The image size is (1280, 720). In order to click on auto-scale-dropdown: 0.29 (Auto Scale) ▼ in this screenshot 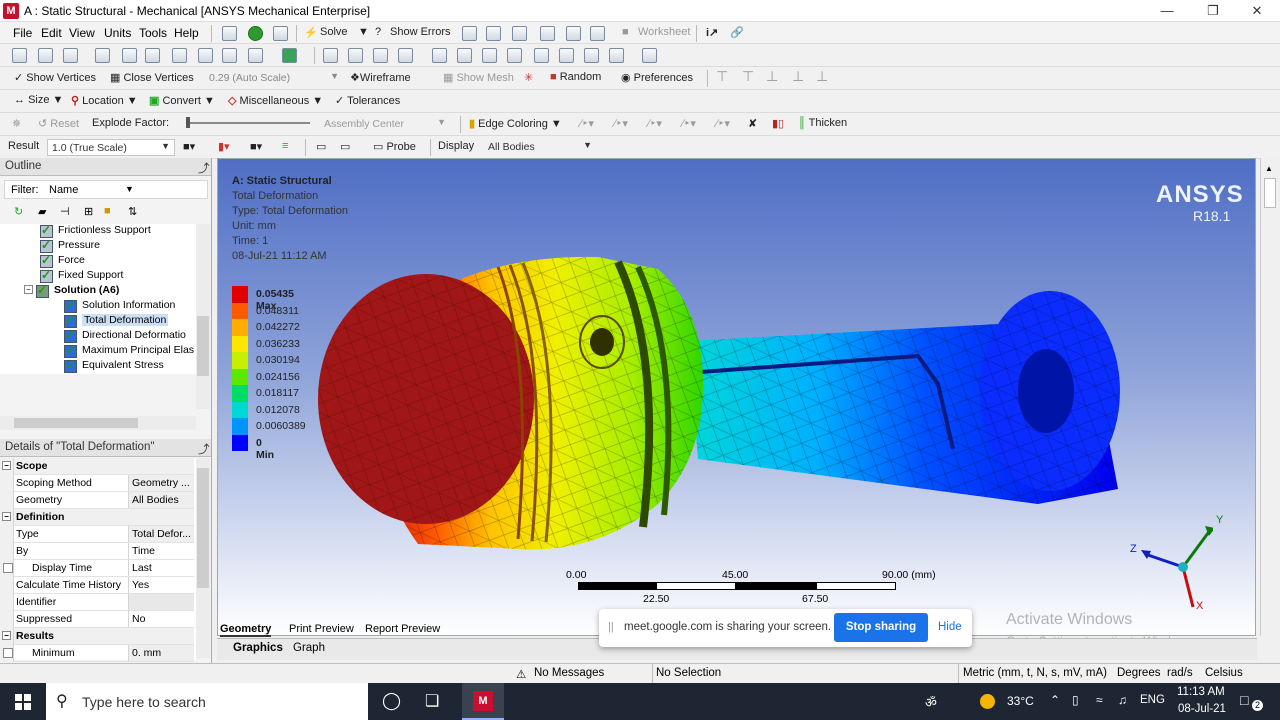, I will do `click(274, 78)`.